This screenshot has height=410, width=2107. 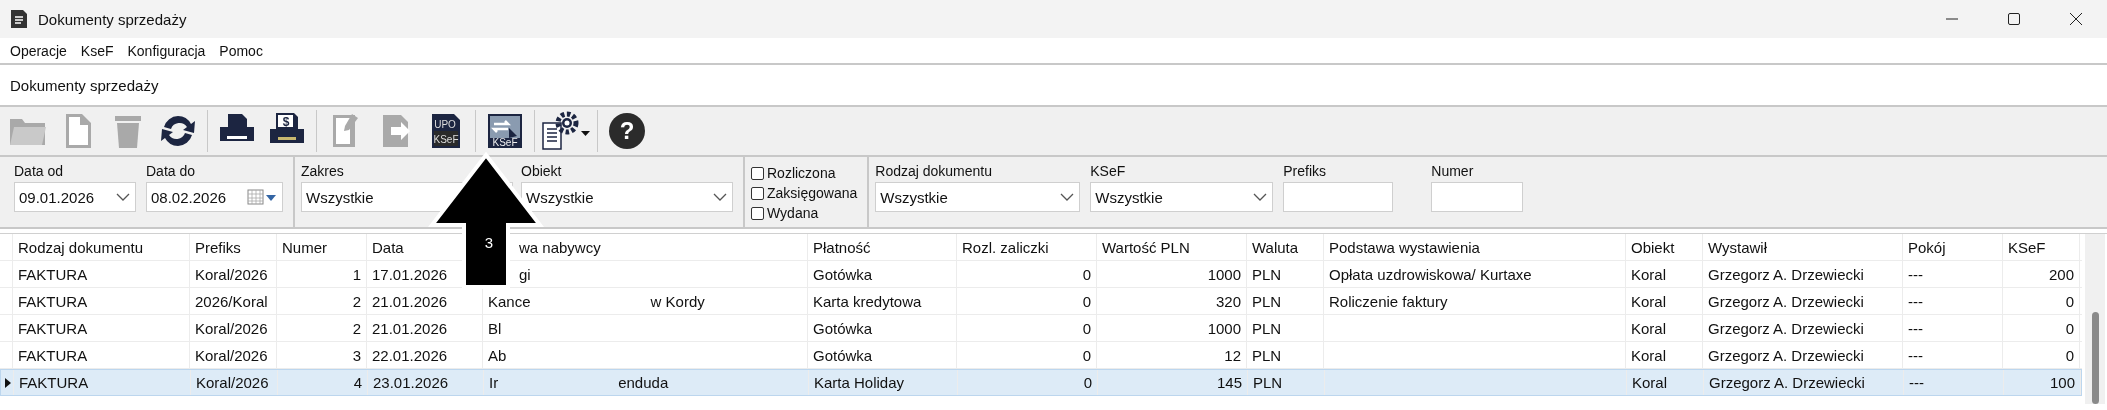 What do you see at coordinates (542, 171) in the screenshot?
I see `field-label: Obiekt` at bounding box center [542, 171].